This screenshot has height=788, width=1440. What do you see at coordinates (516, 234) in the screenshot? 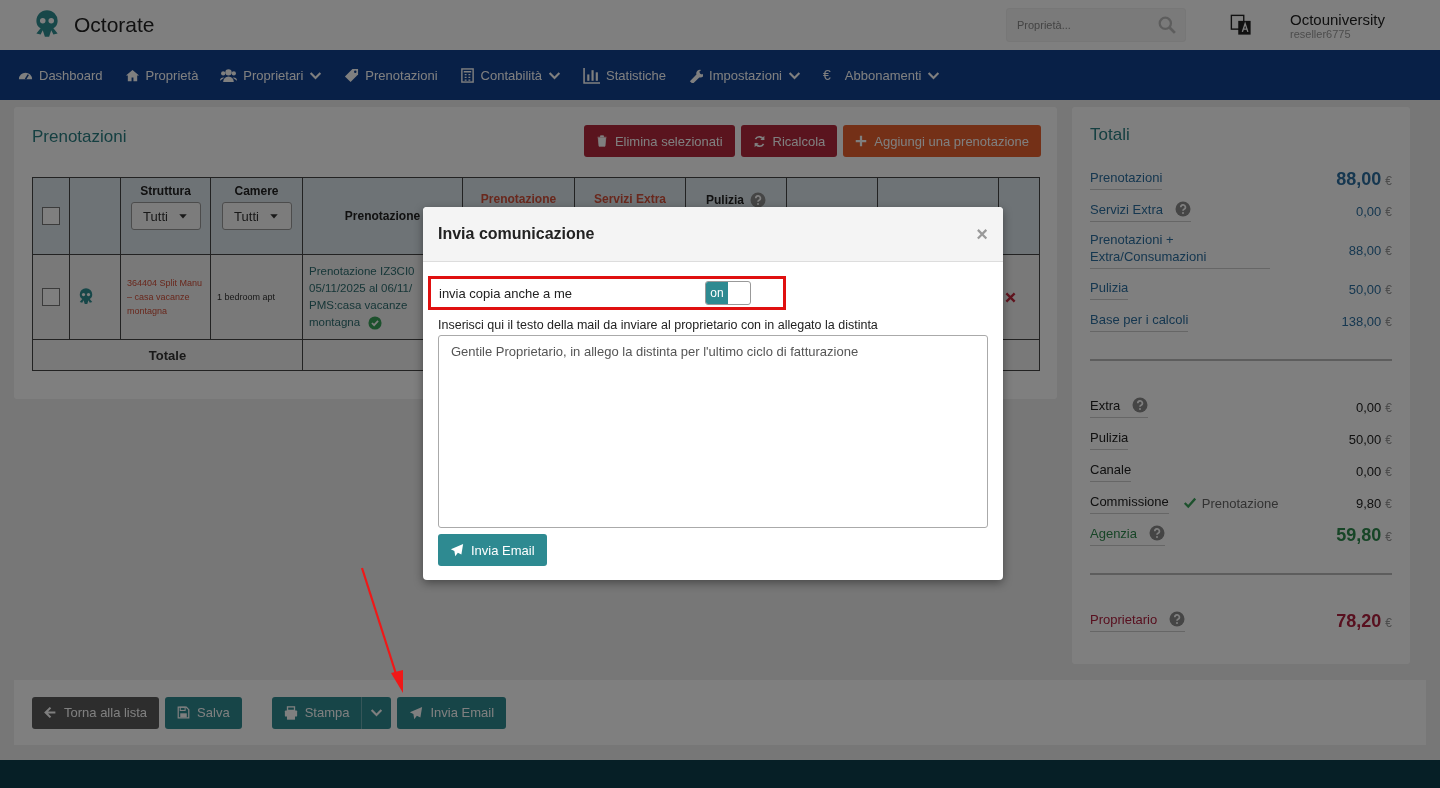
I see `modal-title: Invia comunicazione` at bounding box center [516, 234].